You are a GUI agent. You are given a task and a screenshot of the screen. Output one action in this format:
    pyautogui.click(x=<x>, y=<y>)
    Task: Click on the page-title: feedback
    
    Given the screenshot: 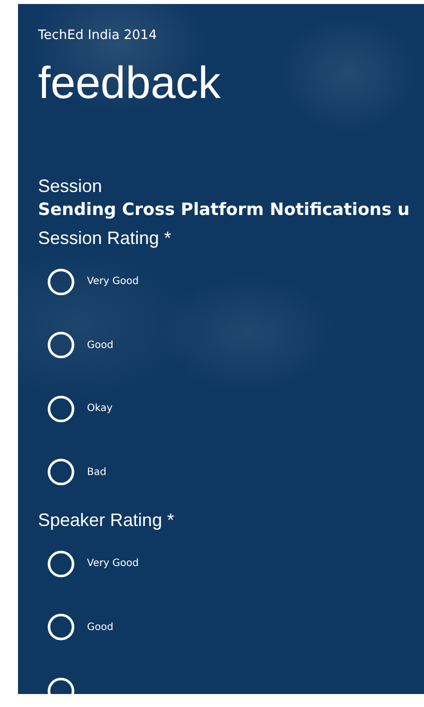 What is the action you would take?
    pyautogui.click(x=130, y=83)
    